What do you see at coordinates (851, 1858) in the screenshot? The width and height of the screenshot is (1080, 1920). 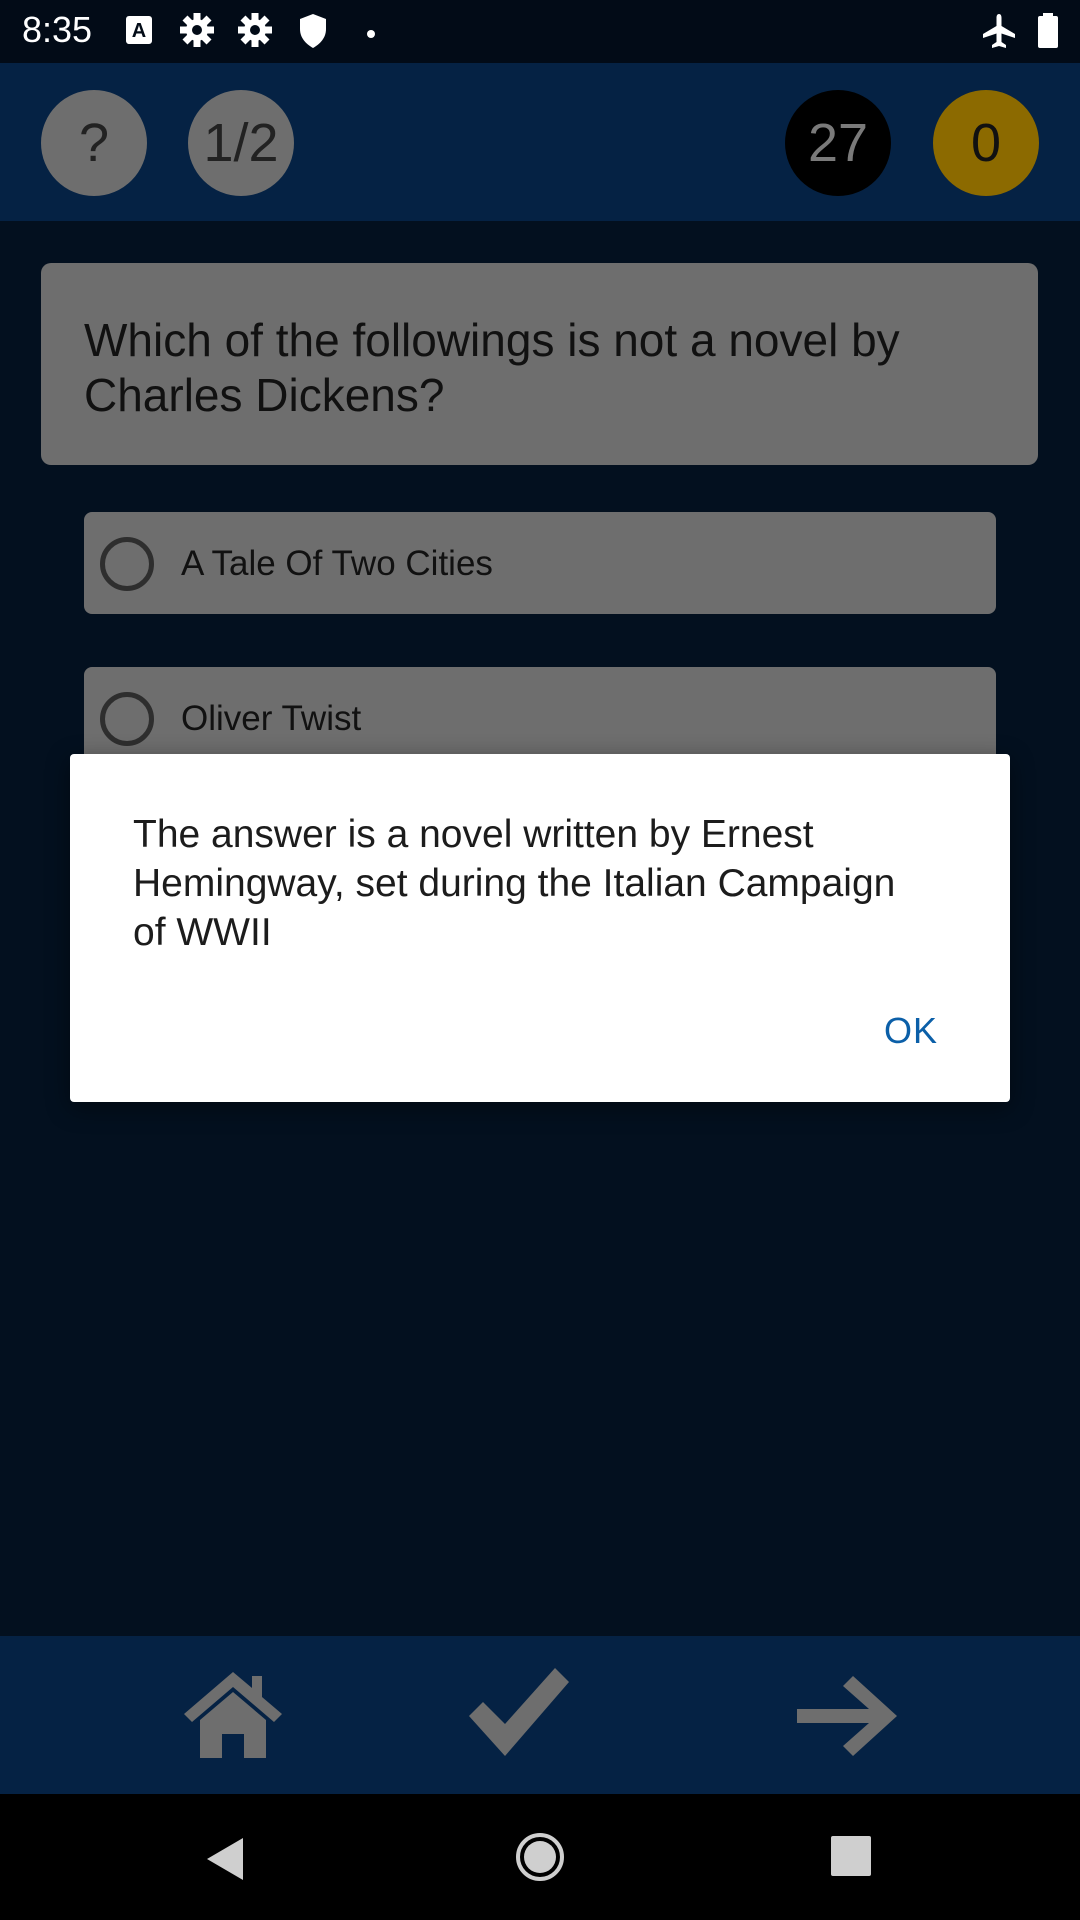 I see `recents-icon` at bounding box center [851, 1858].